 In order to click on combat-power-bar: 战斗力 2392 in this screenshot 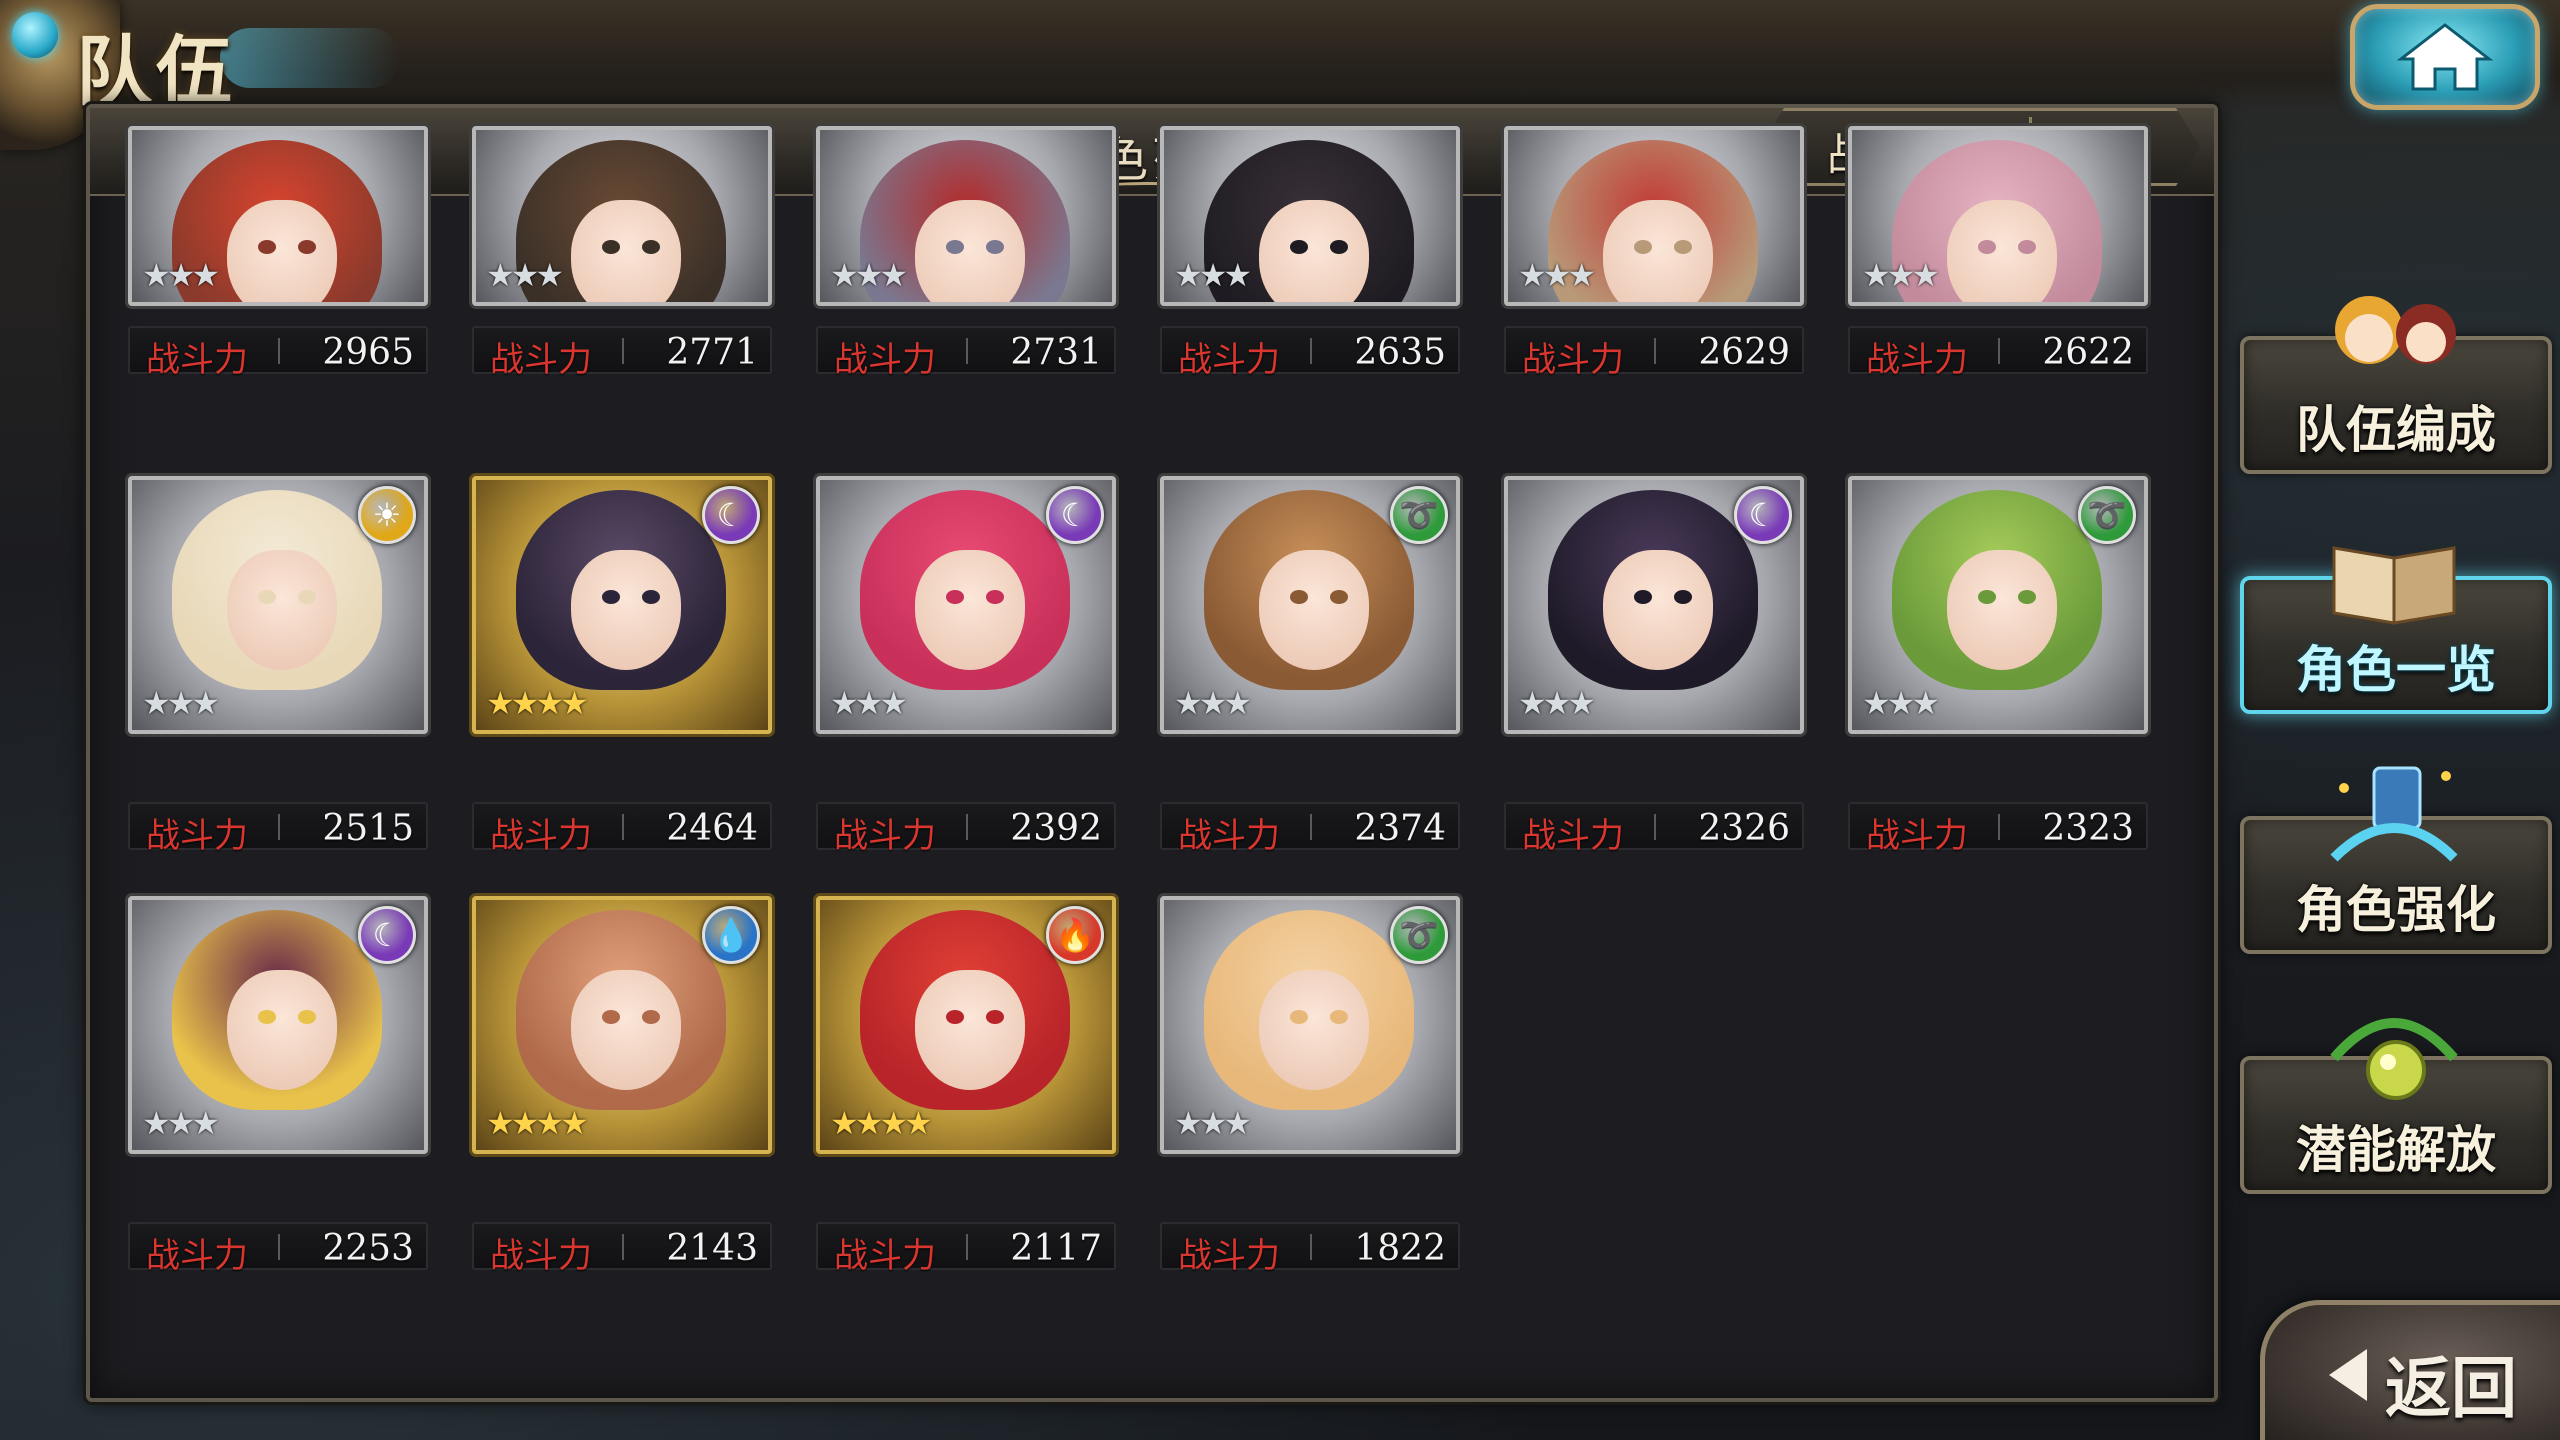, I will do `click(966, 829)`.